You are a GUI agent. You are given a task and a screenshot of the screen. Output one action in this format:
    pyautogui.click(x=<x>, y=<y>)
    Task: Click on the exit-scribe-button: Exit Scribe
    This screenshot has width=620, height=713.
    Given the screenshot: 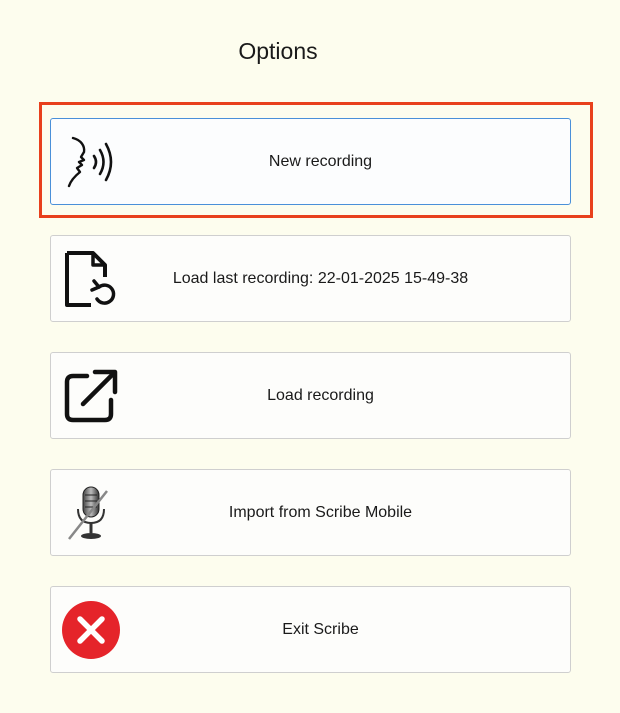 What is the action you would take?
    pyautogui.click(x=310, y=629)
    